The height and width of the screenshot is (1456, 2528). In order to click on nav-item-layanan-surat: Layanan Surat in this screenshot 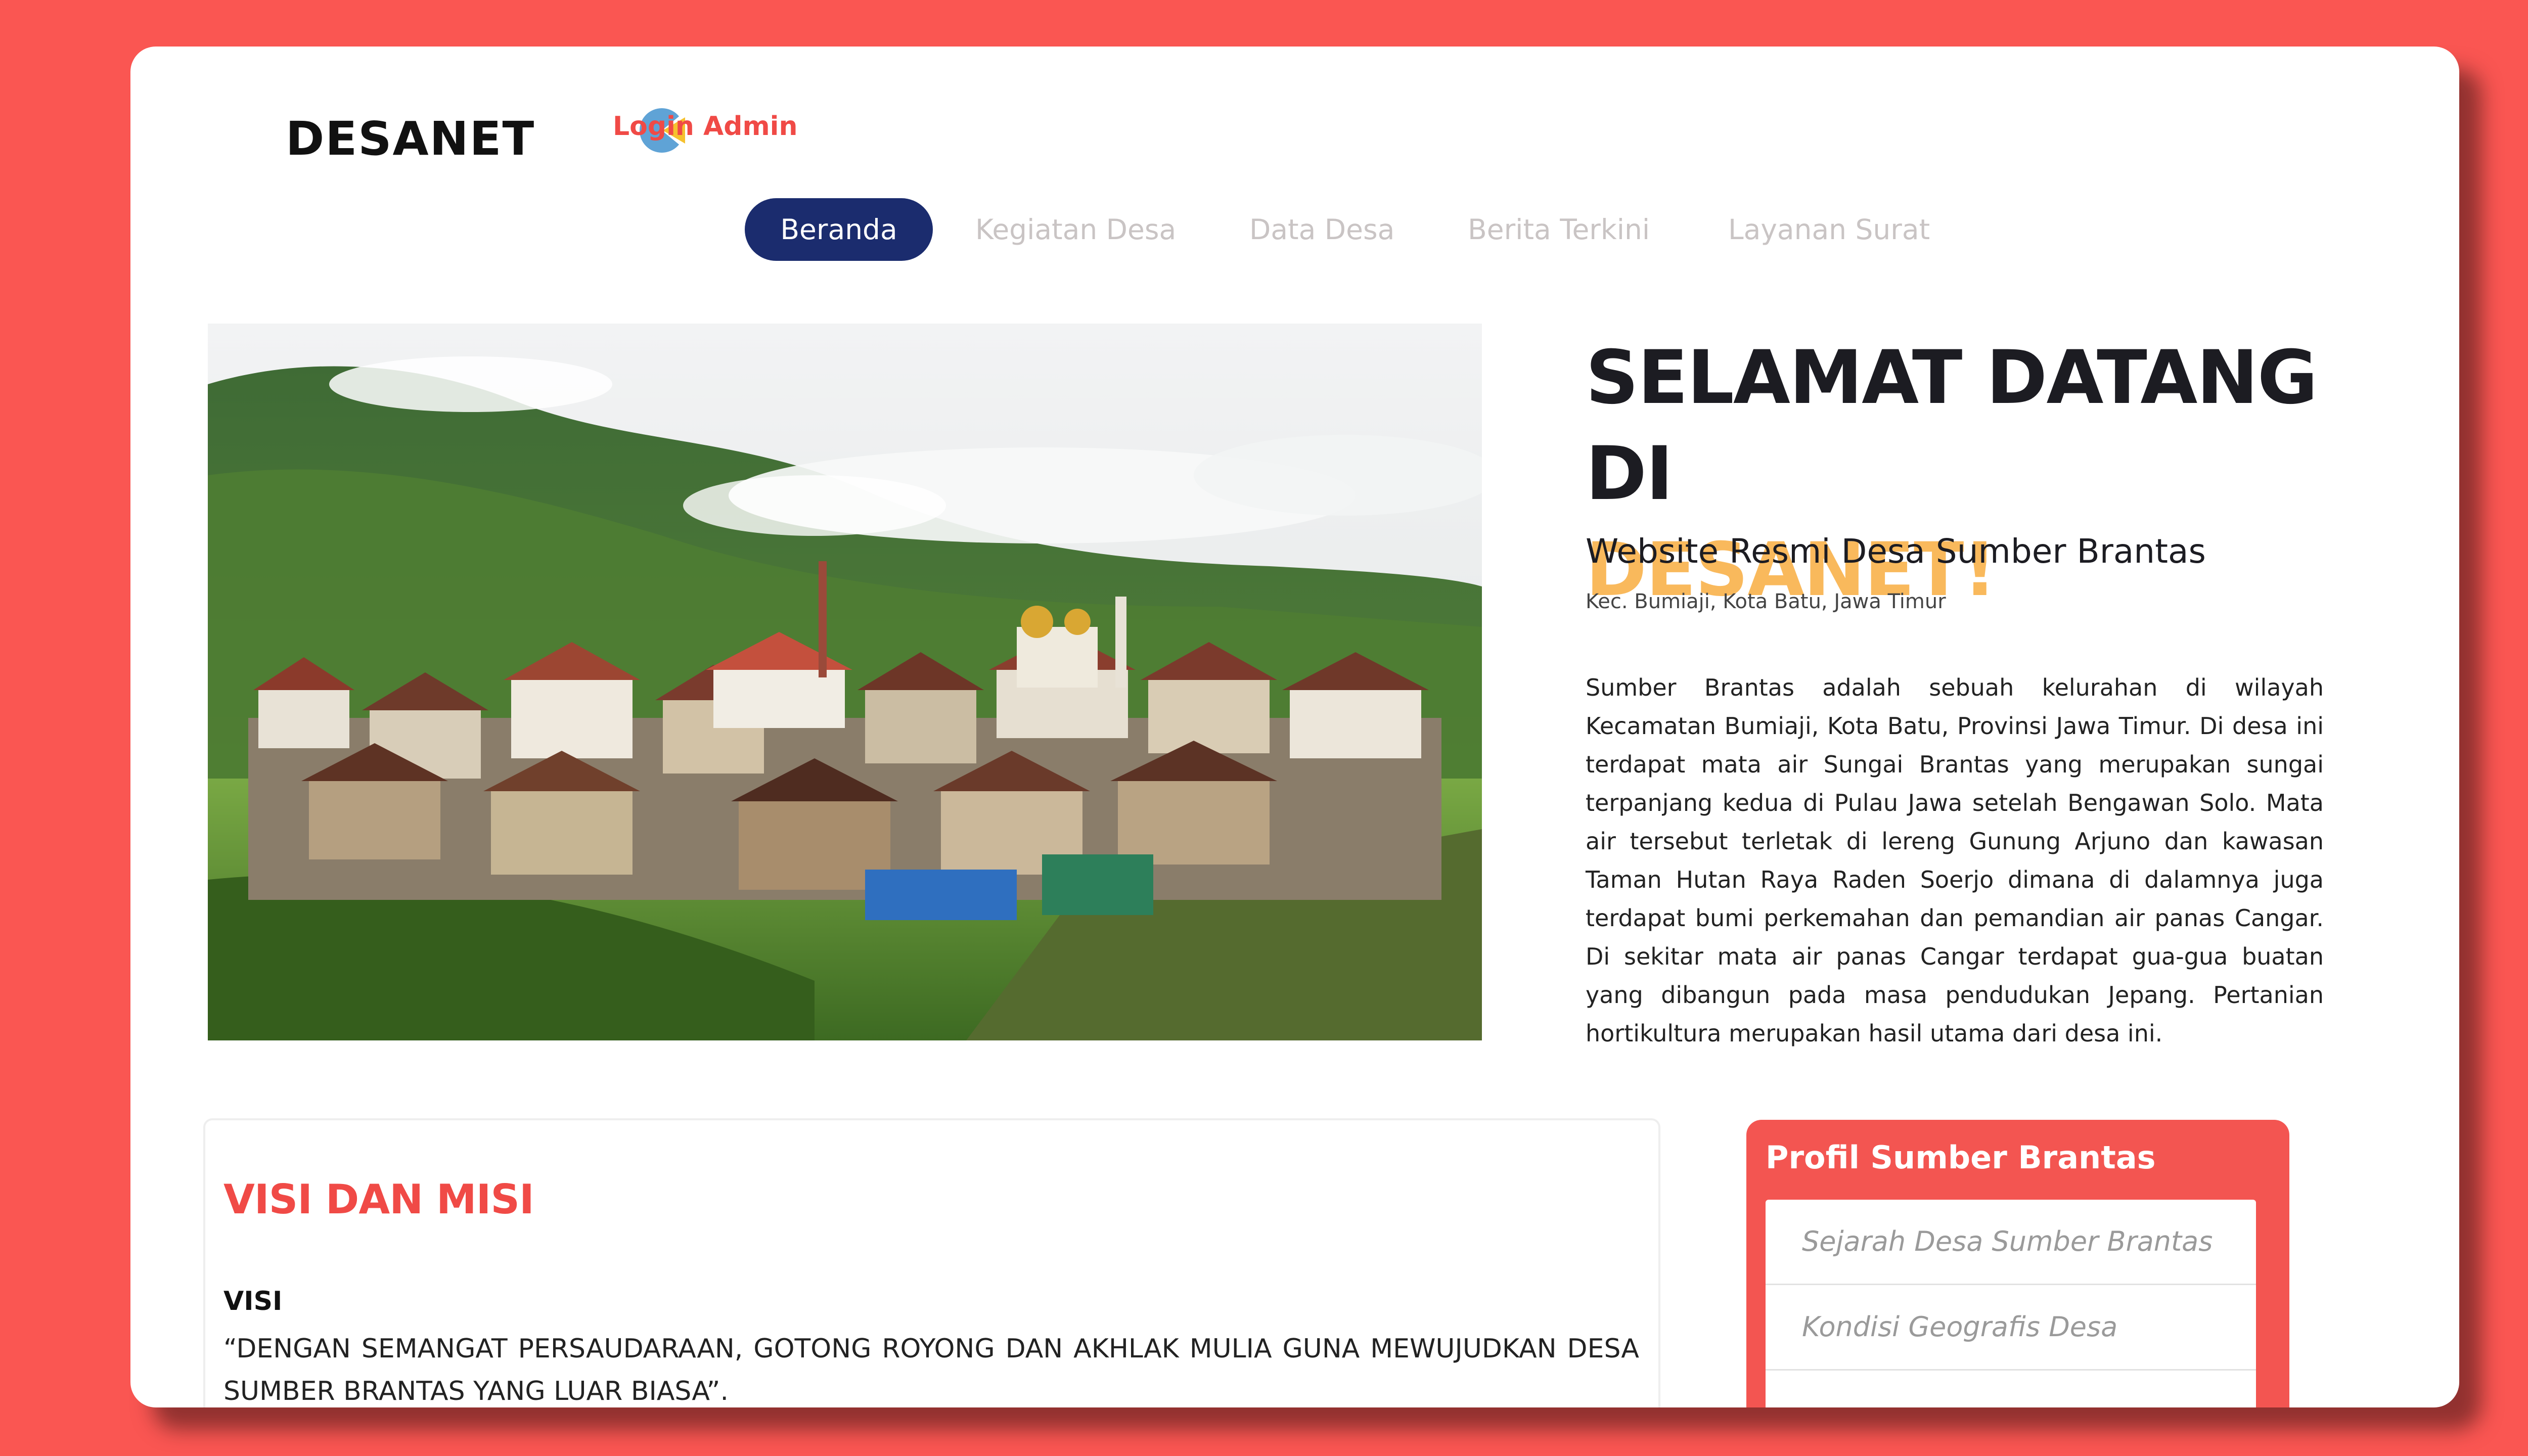, I will do `click(1829, 229)`.